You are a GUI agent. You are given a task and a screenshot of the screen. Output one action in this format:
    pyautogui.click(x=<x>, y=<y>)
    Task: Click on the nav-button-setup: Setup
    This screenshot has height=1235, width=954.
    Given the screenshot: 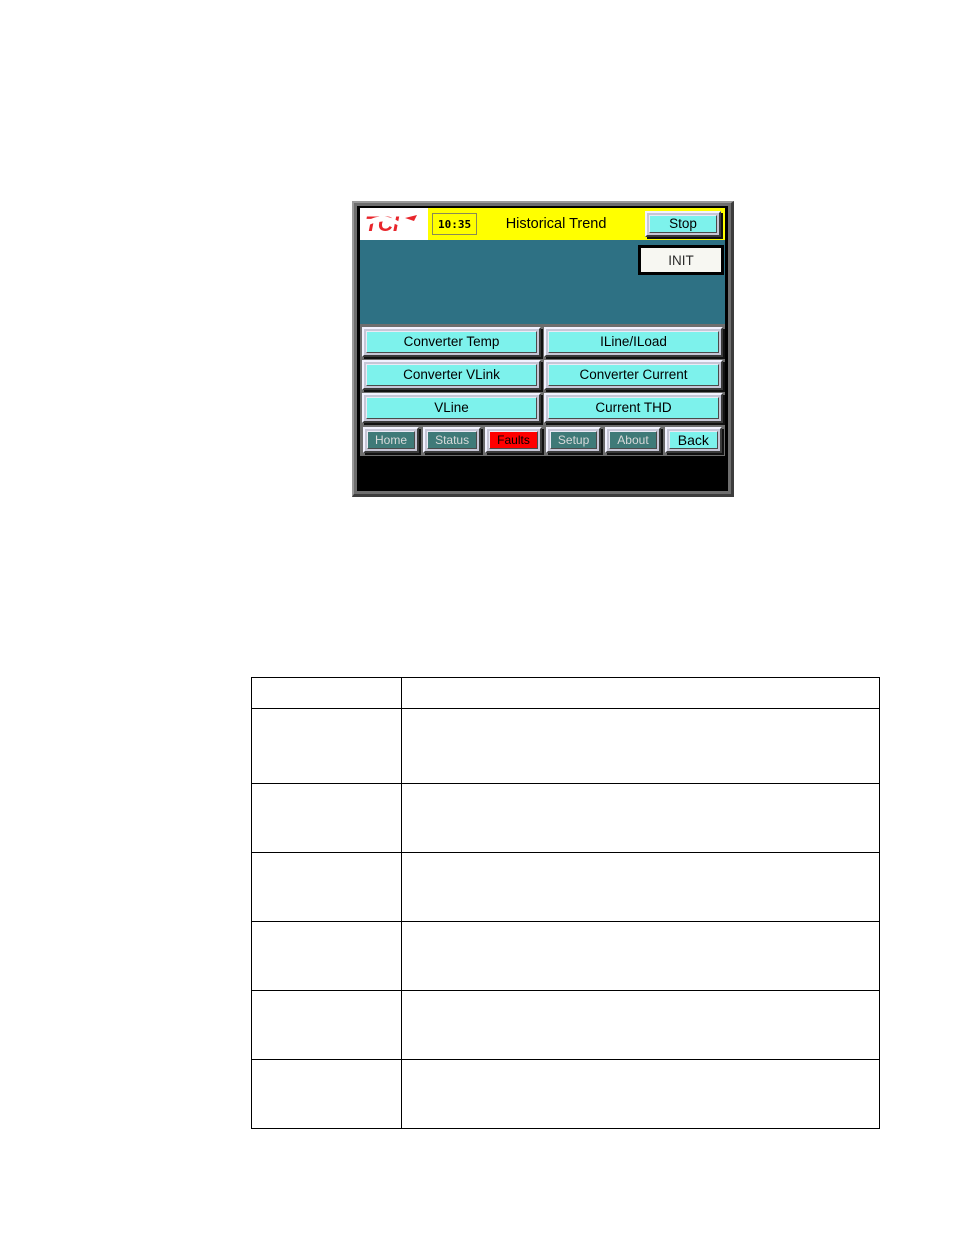 What is the action you would take?
    pyautogui.click(x=573, y=440)
    